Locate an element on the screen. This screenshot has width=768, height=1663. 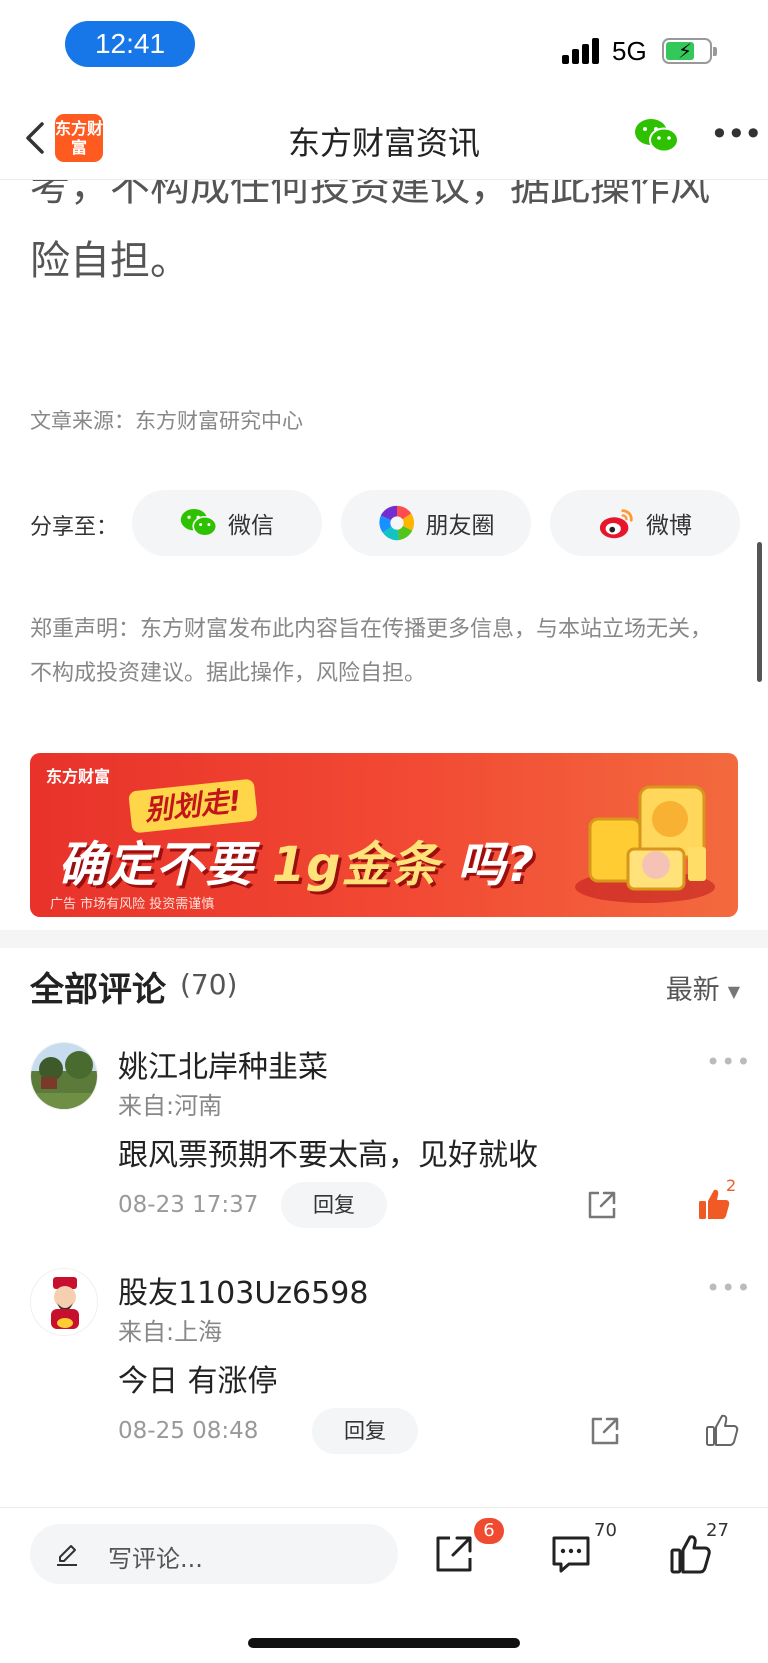
ad-headline-a: 确定不要 is located at coordinates (156, 865).